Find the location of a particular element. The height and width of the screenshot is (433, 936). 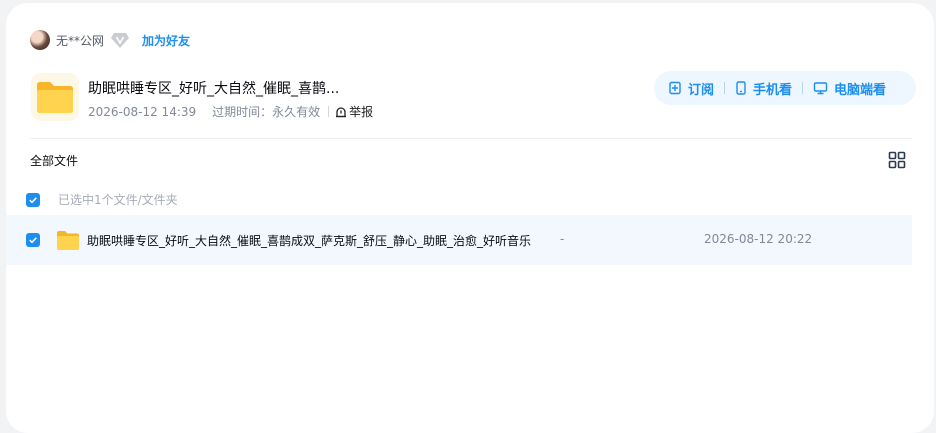

subscribe-button: 订阅 is located at coordinates (691, 88).